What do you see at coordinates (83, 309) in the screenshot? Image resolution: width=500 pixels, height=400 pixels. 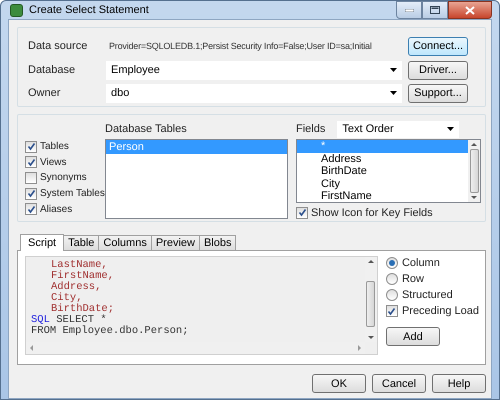 I see `code-line: BirthDate;` at bounding box center [83, 309].